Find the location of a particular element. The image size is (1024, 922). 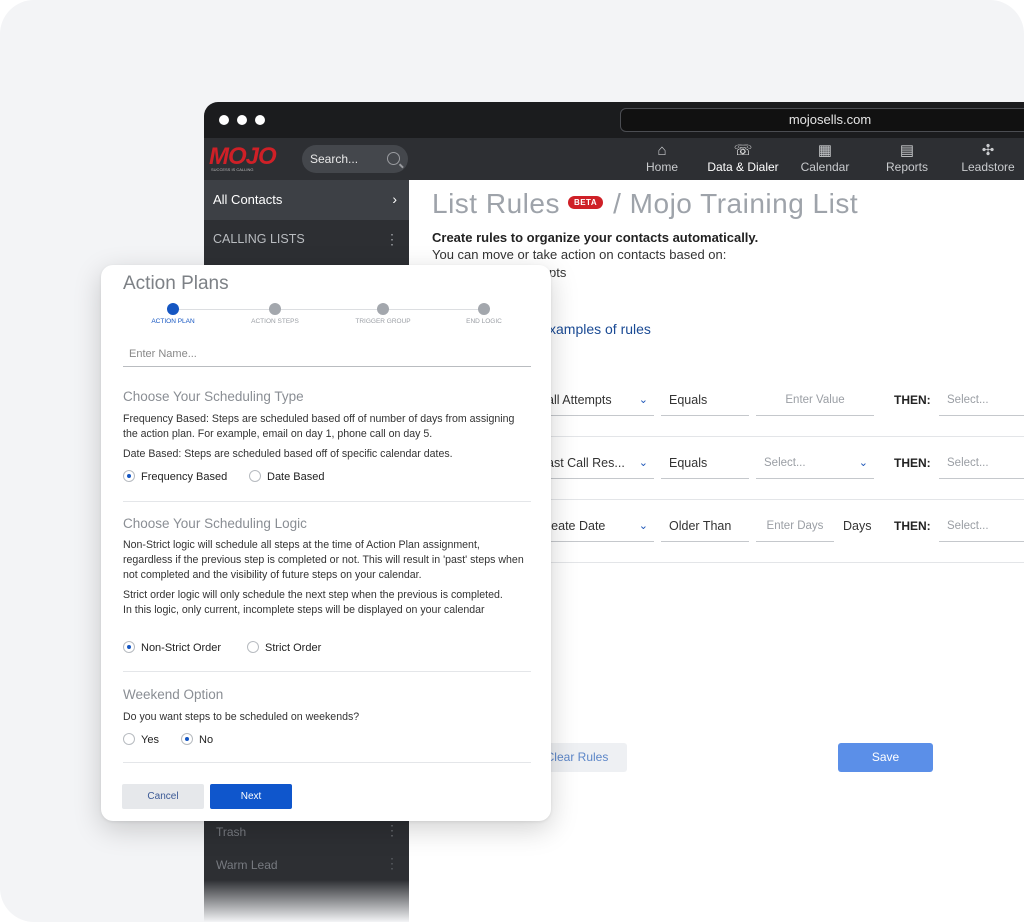

sidebar-item-trash: Trash is located at coordinates (231, 832).